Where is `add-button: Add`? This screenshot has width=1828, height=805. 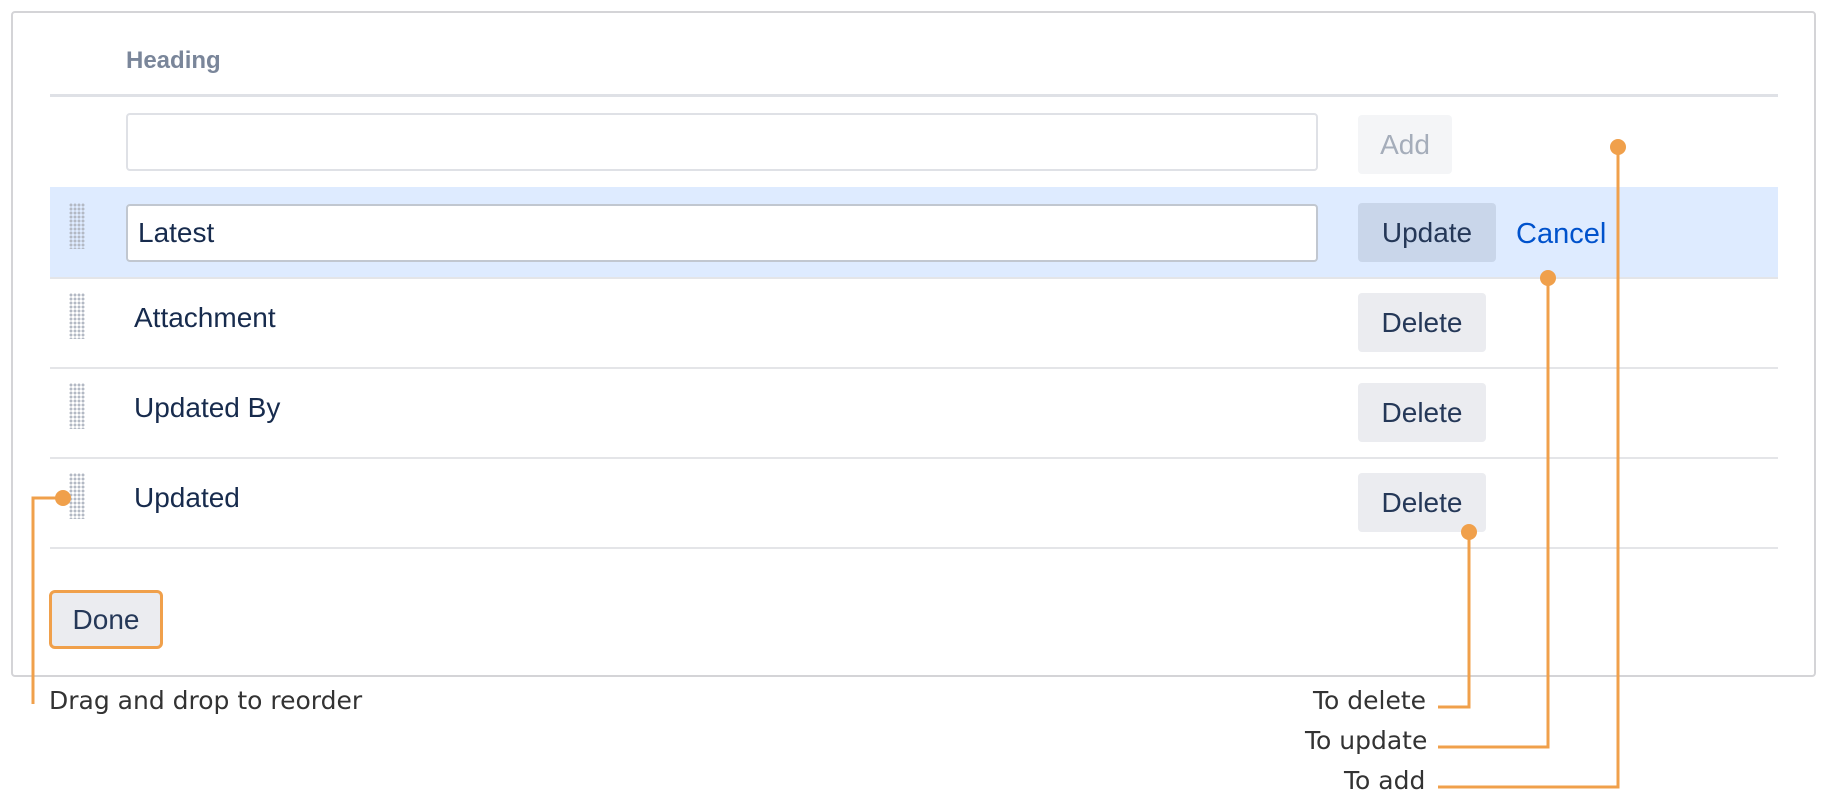
add-button: Add is located at coordinates (1405, 144).